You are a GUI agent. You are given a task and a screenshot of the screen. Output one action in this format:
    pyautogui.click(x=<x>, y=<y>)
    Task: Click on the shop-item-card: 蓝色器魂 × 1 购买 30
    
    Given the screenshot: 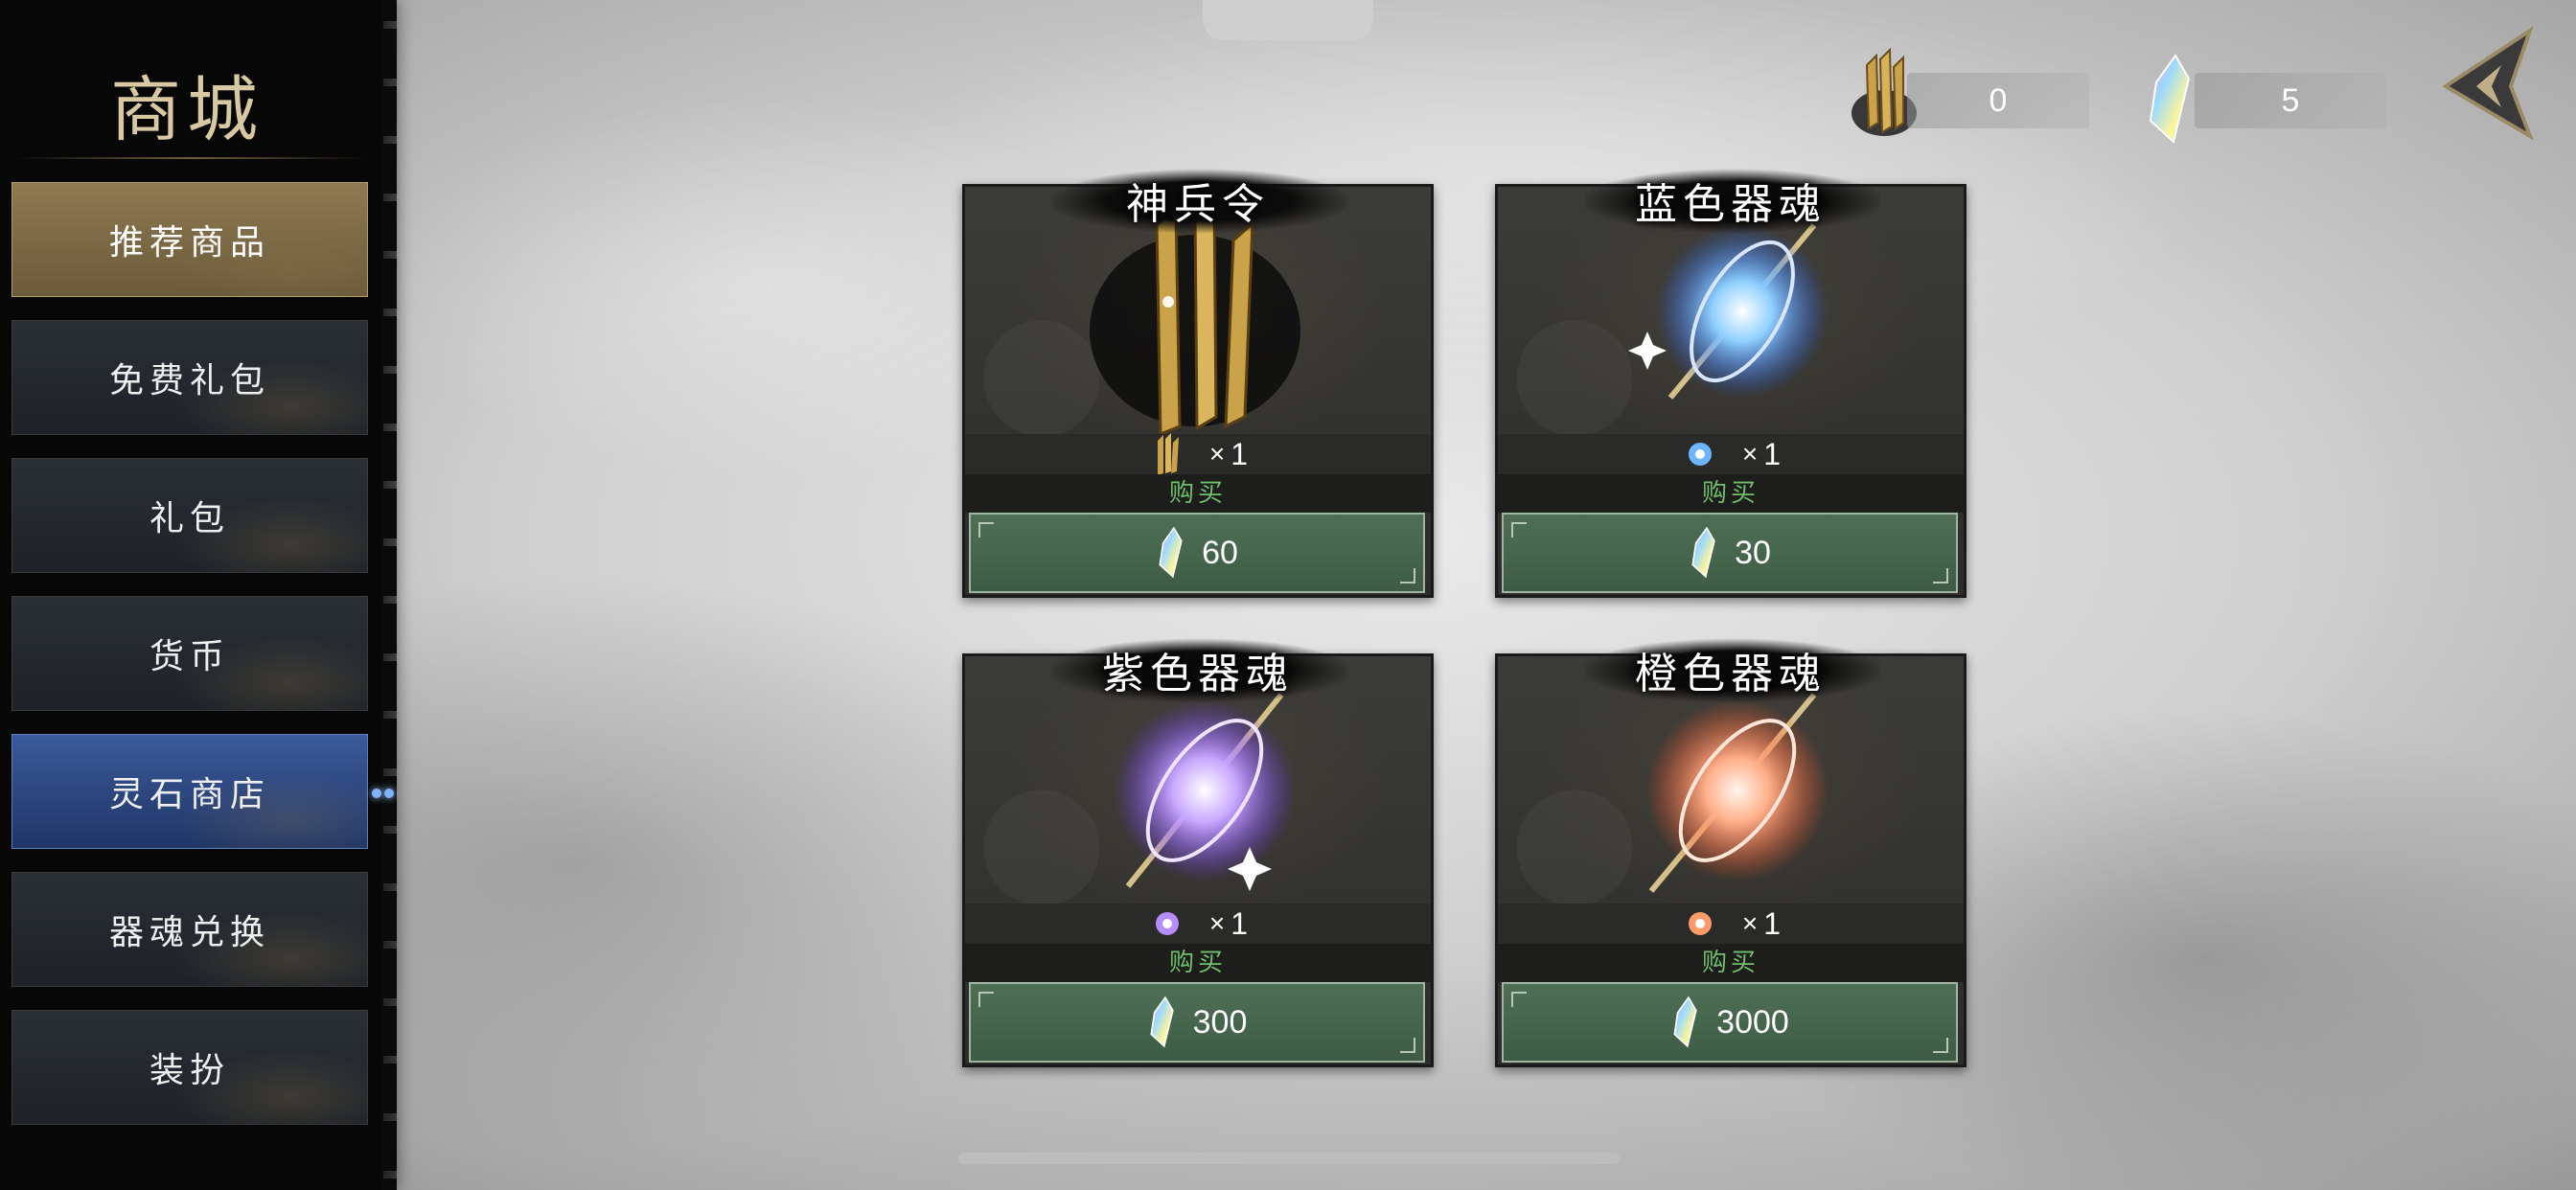 What is the action you would take?
    pyautogui.click(x=1730, y=383)
    